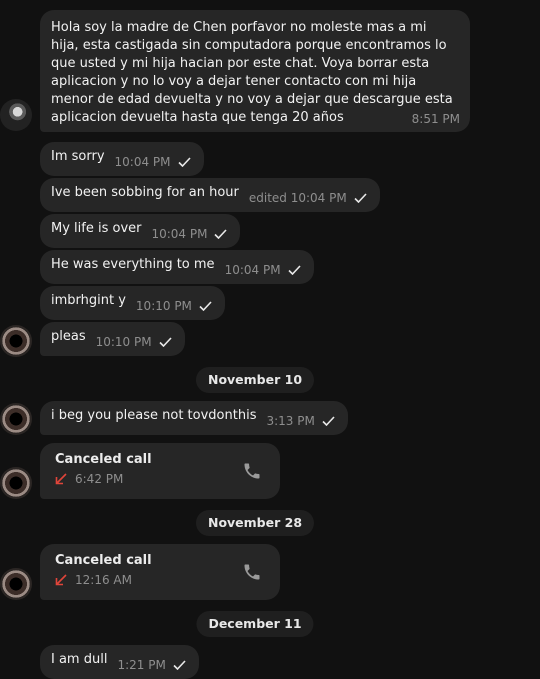 This screenshot has height=679, width=540. I want to click on call-bubble: Canceled call 12:16 AM, so click(160, 572).